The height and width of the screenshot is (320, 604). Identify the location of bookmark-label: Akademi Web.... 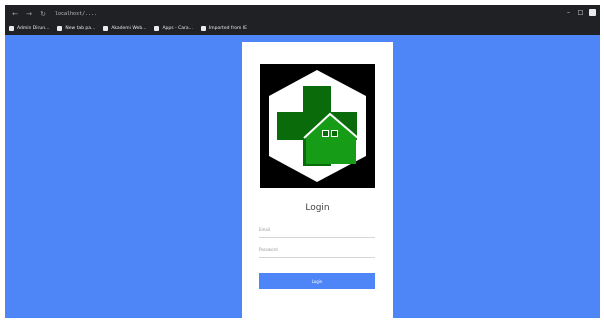
(129, 28).